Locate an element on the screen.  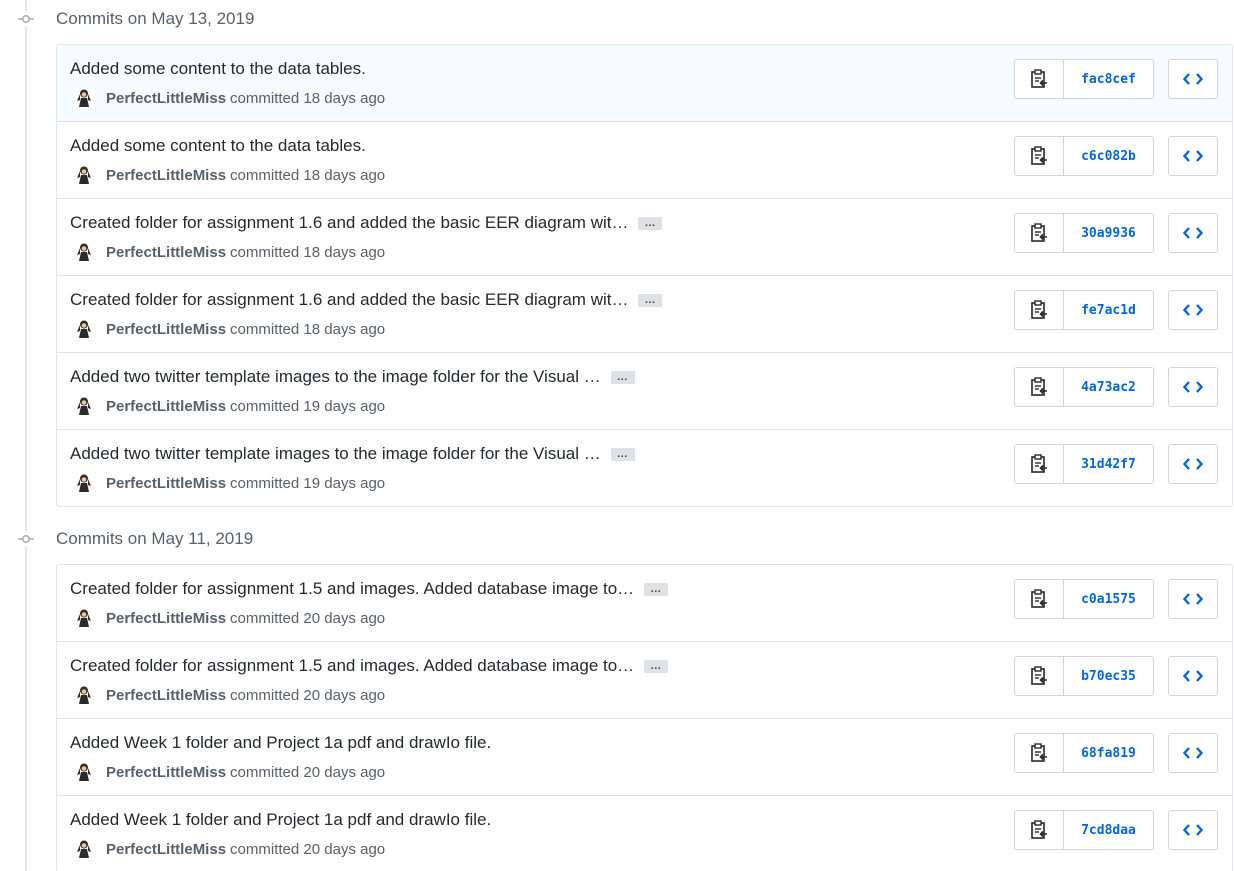
commit-sha-link: fac8cef is located at coordinates (1108, 79).